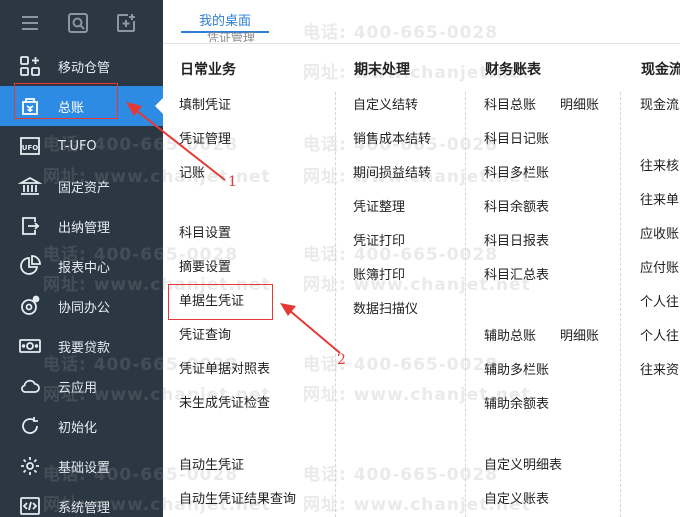 This screenshot has height=517, width=680. I want to click on code-icon, so click(30, 505).